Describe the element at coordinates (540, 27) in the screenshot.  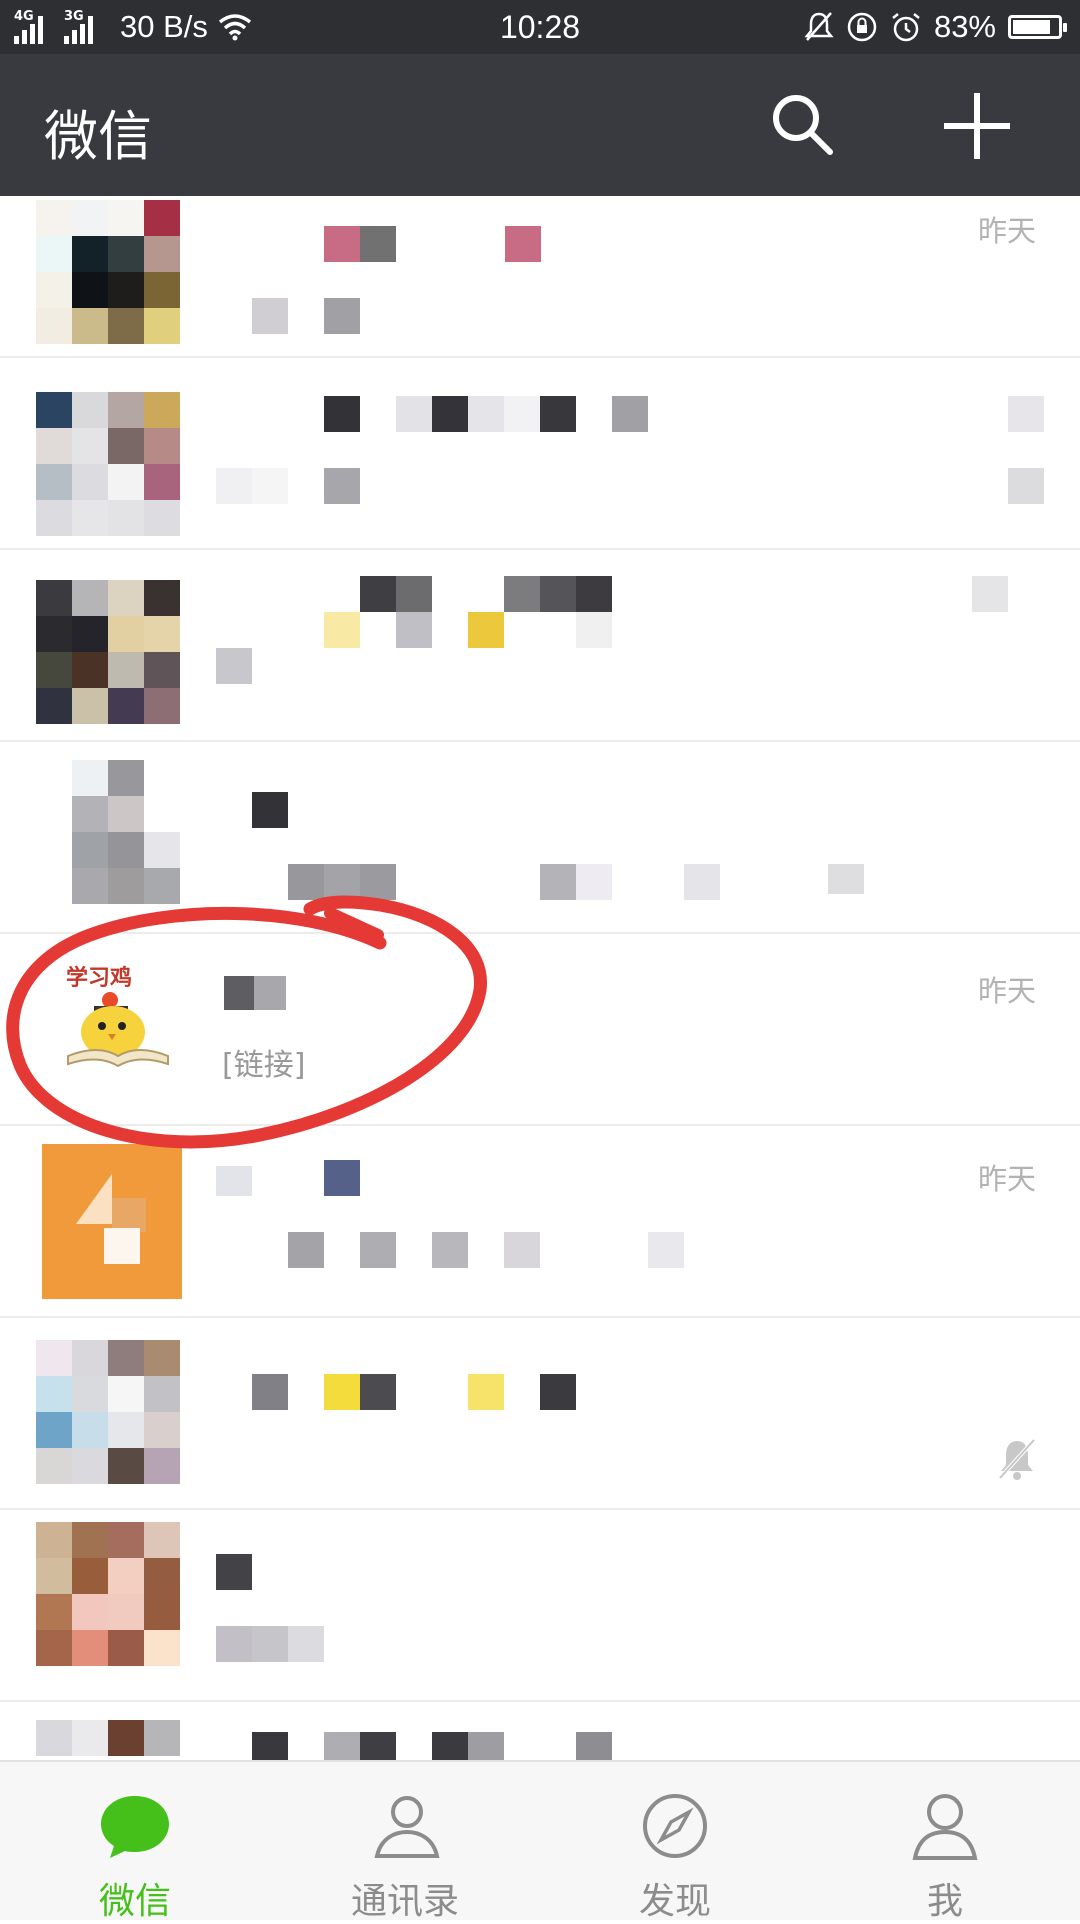
I see `status-bar: 4G 3G 30 B/s 10:28 83%` at that location.